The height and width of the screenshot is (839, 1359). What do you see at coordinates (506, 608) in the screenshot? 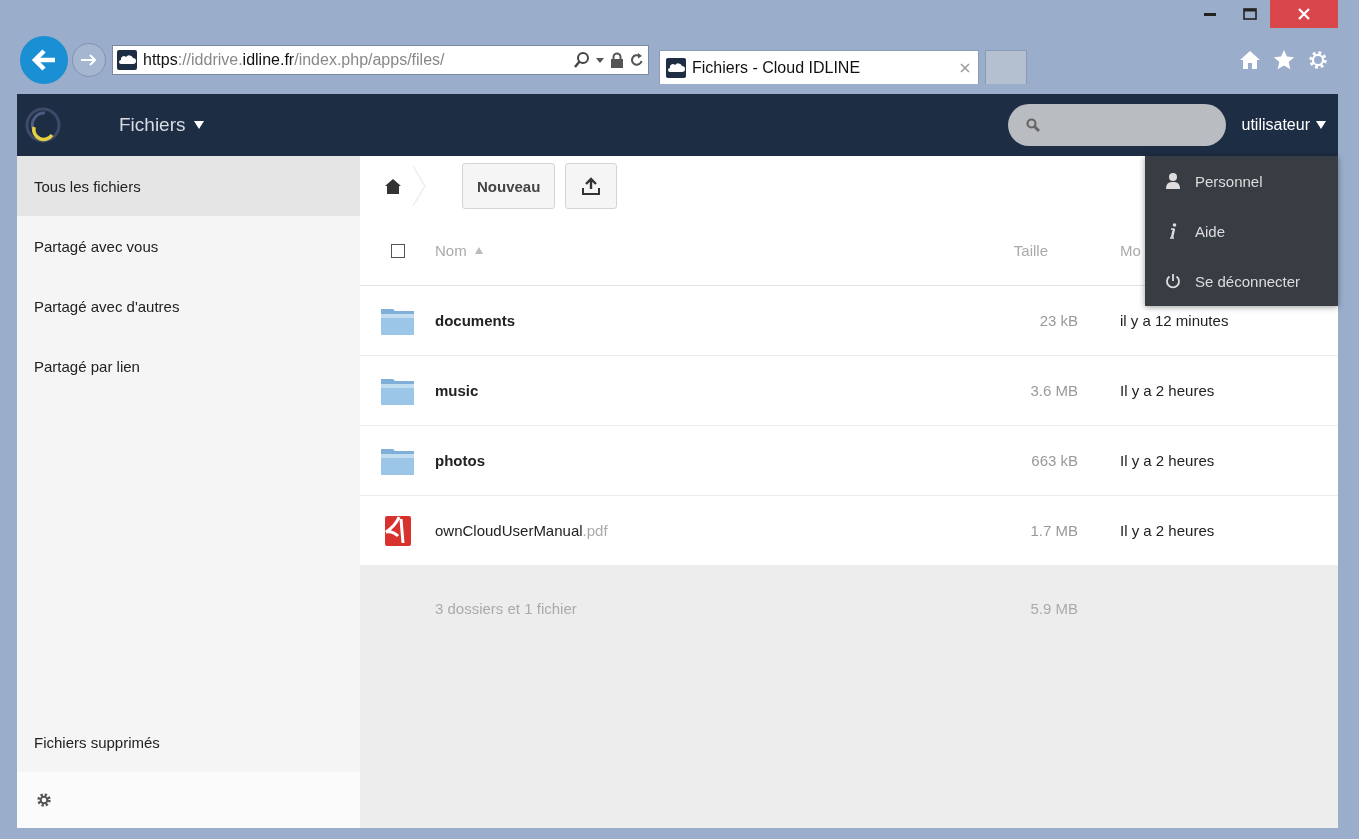
I see `summary-count: 3 dossiers et 1 fichier` at bounding box center [506, 608].